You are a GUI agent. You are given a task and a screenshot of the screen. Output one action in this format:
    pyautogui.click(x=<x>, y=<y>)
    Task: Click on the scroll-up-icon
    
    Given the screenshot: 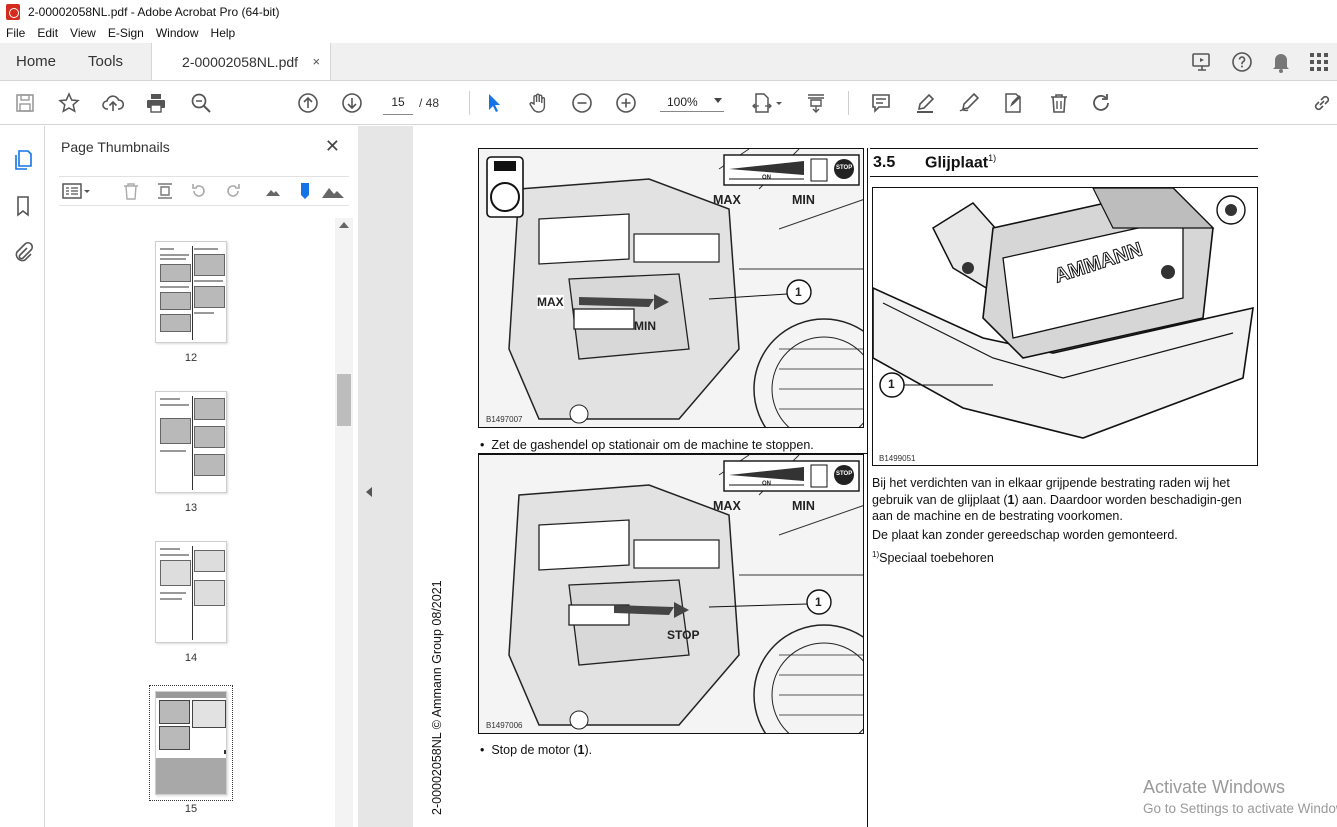 What is the action you would take?
    pyautogui.click(x=344, y=225)
    